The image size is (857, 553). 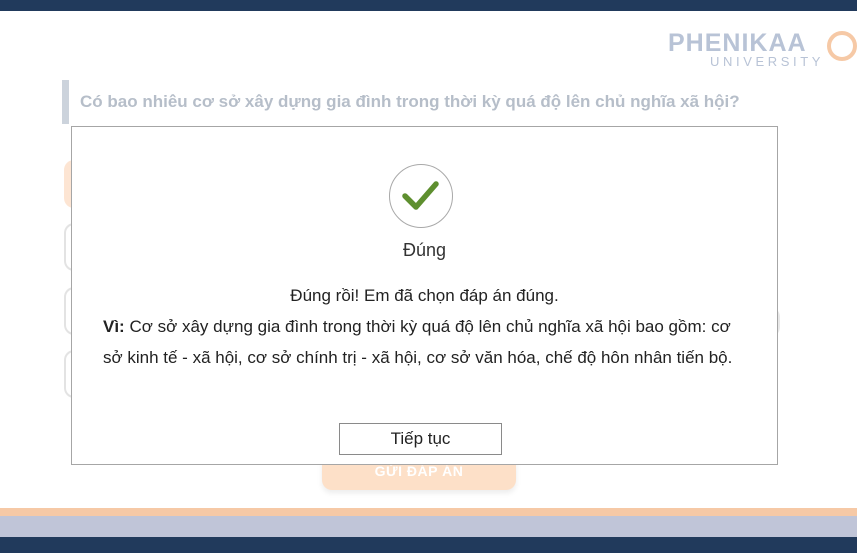 What do you see at coordinates (428, 5) in the screenshot?
I see `top-bar` at bounding box center [428, 5].